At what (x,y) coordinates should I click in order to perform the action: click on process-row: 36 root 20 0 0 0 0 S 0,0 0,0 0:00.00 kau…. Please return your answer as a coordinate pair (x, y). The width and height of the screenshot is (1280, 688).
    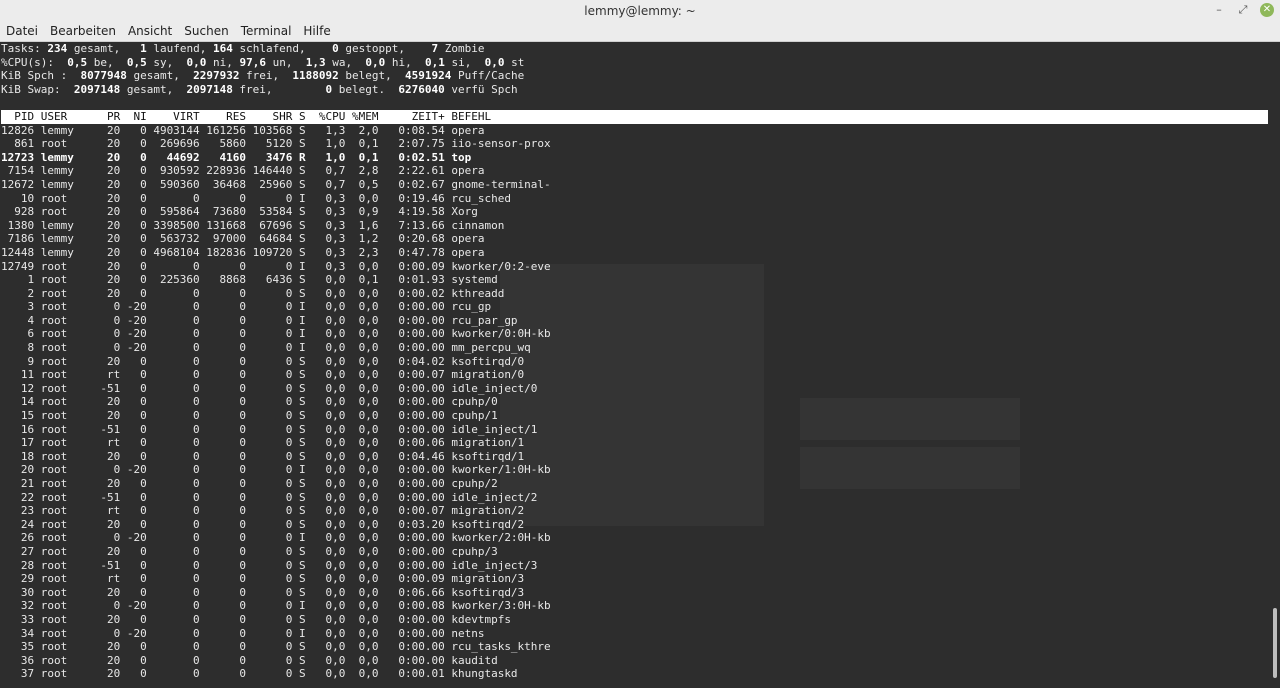
    Looking at the image, I should click on (249, 660).